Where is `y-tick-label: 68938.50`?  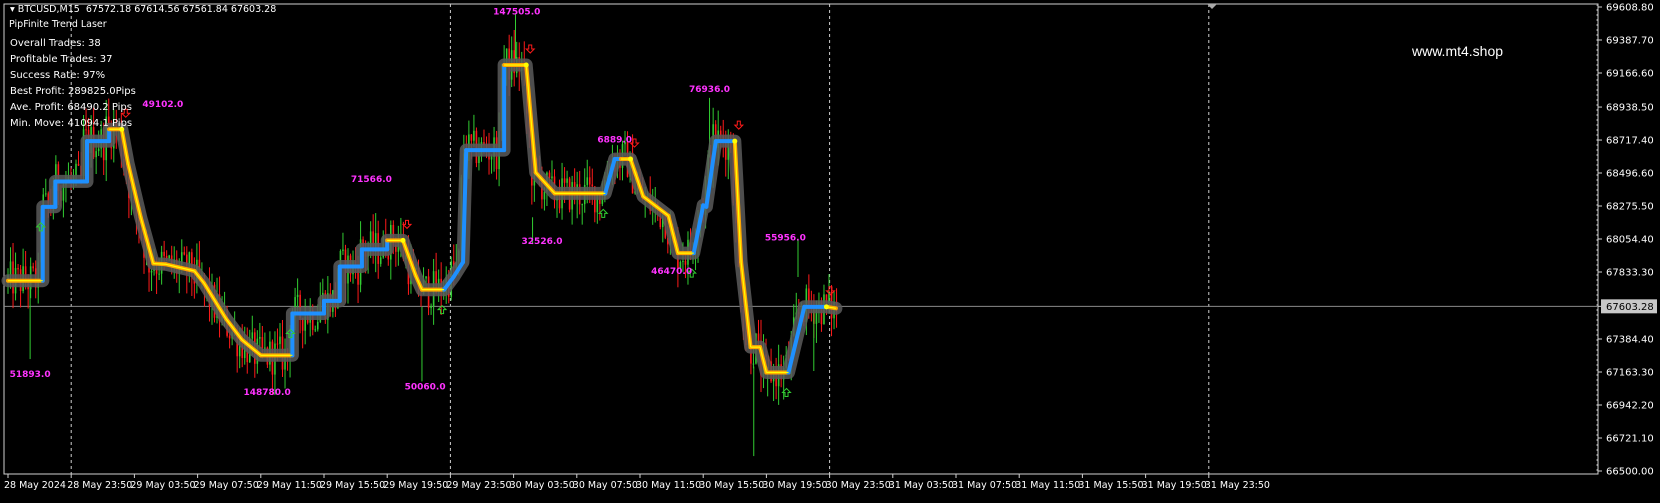
y-tick-label: 68938.50 is located at coordinates (1630, 108).